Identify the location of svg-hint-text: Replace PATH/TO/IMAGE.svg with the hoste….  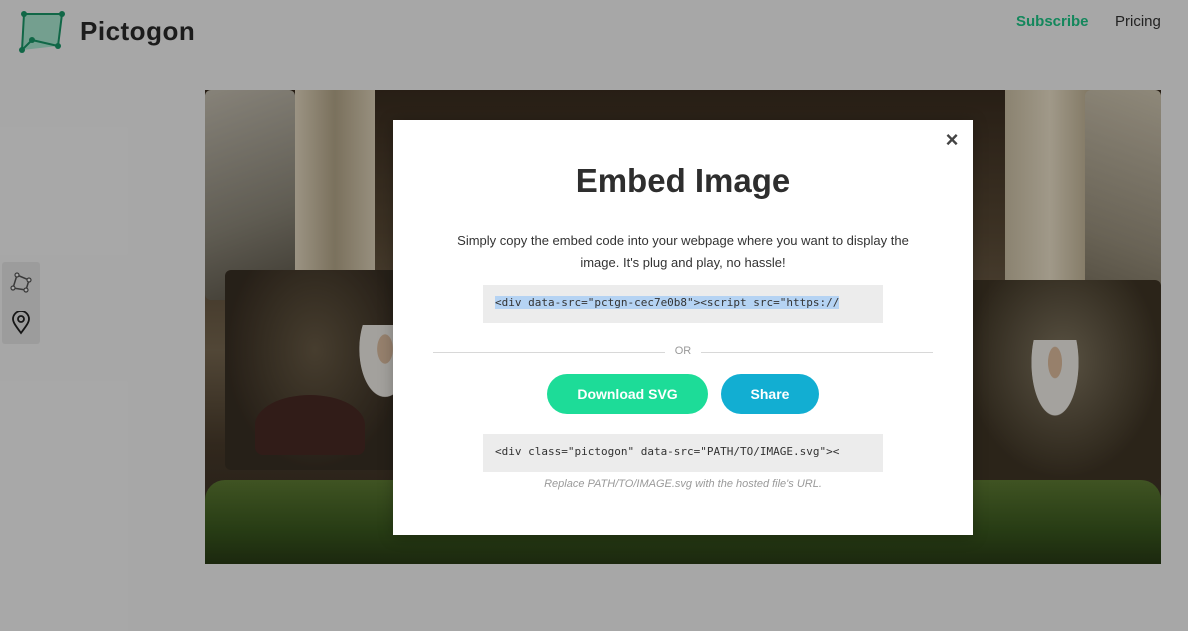
(683, 484).